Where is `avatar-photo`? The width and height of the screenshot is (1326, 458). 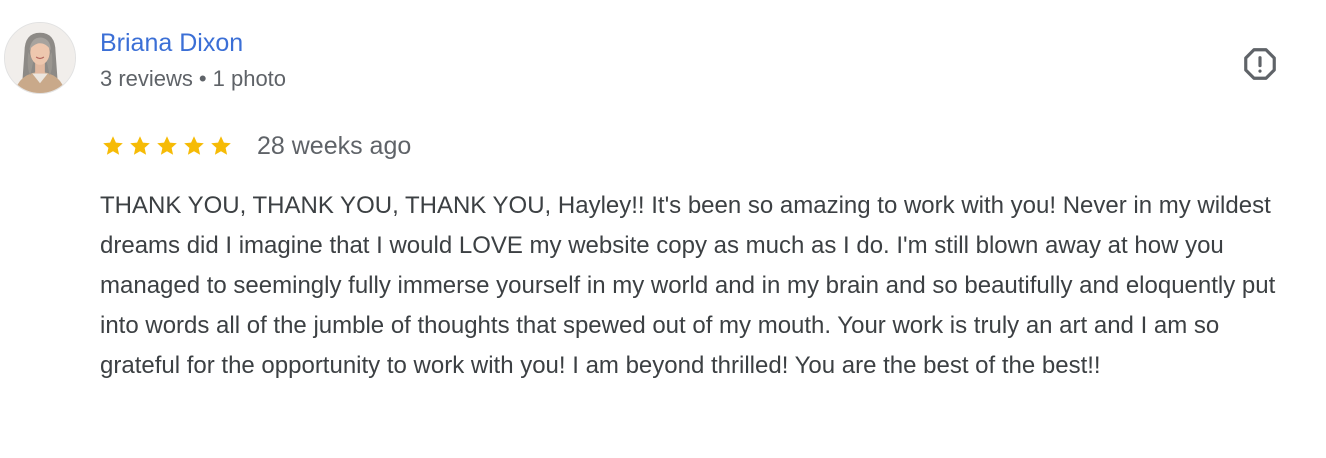 avatar-photo is located at coordinates (40, 58).